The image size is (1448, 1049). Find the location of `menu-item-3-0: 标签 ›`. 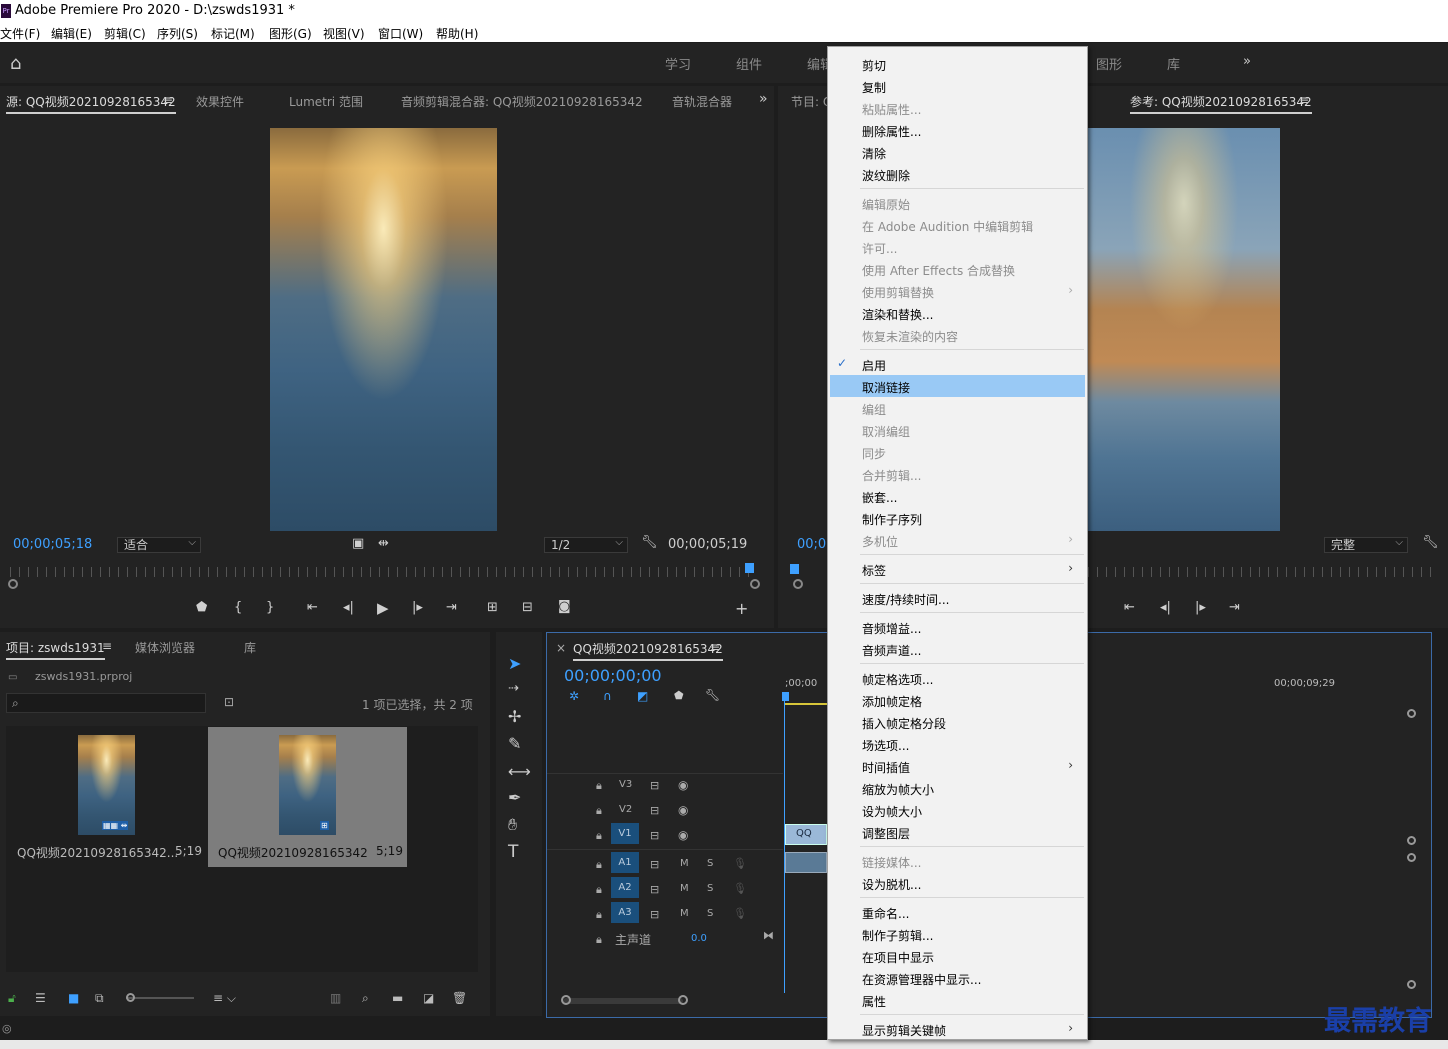

menu-item-3-0: 标签 › is located at coordinates (957, 569).